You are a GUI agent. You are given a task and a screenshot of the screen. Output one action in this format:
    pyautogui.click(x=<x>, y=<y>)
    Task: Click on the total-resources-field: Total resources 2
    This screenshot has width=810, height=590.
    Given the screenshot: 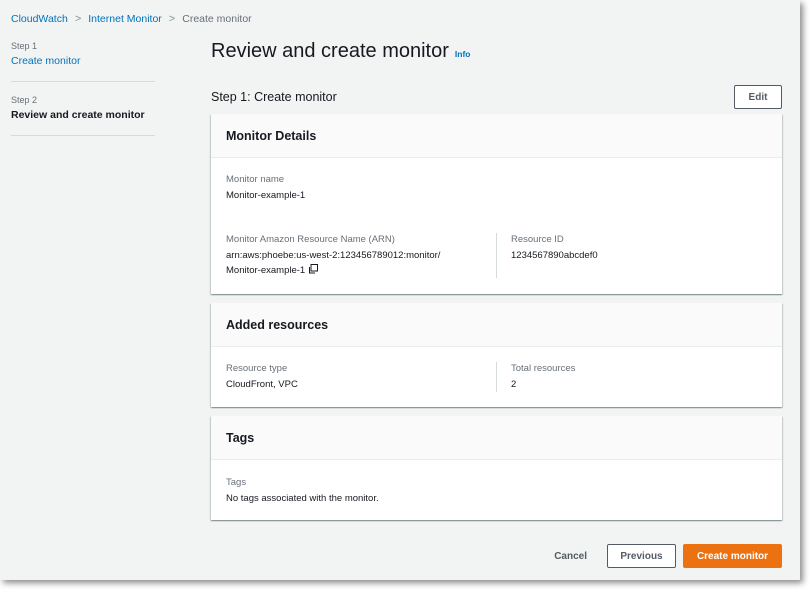 What is the action you would take?
    pyautogui.click(x=543, y=377)
    